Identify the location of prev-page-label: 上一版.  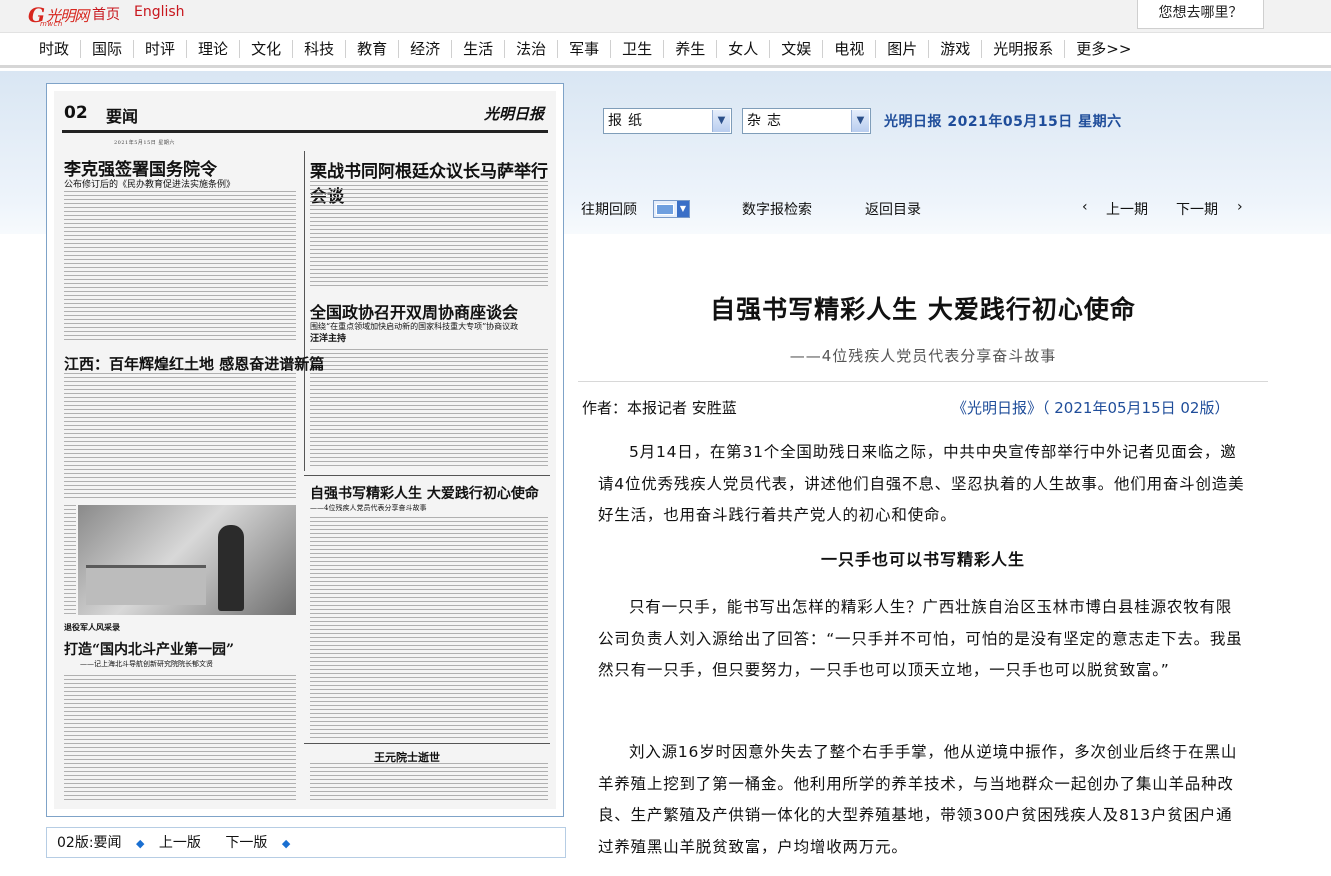
(179, 843).